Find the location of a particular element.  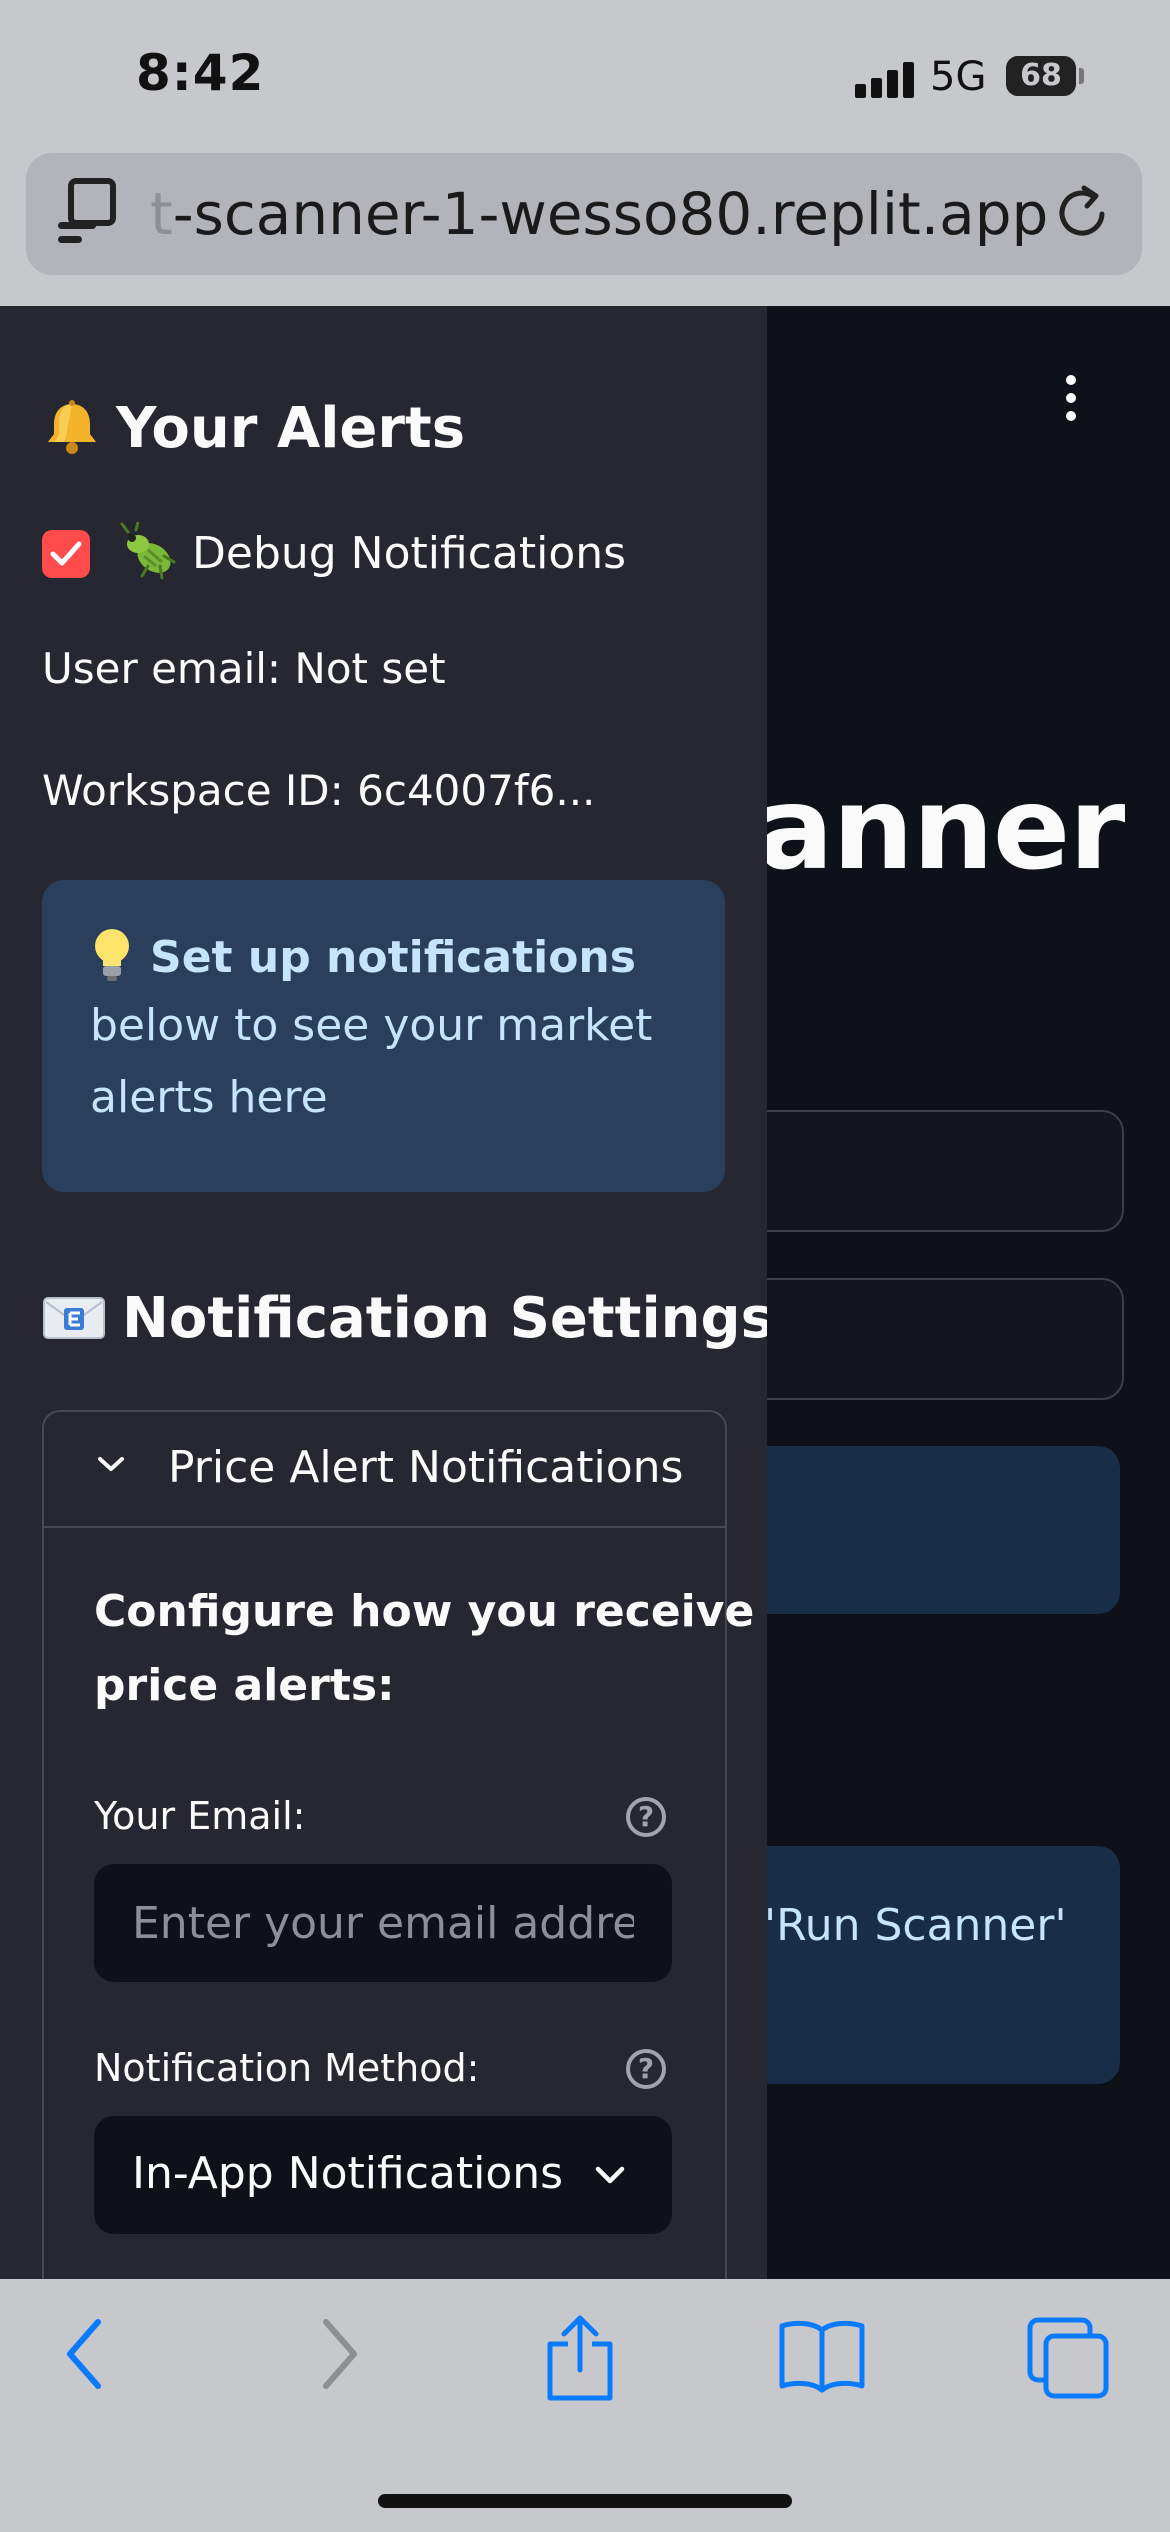

info-line-3: alerts here is located at coordinates (209, 1097).